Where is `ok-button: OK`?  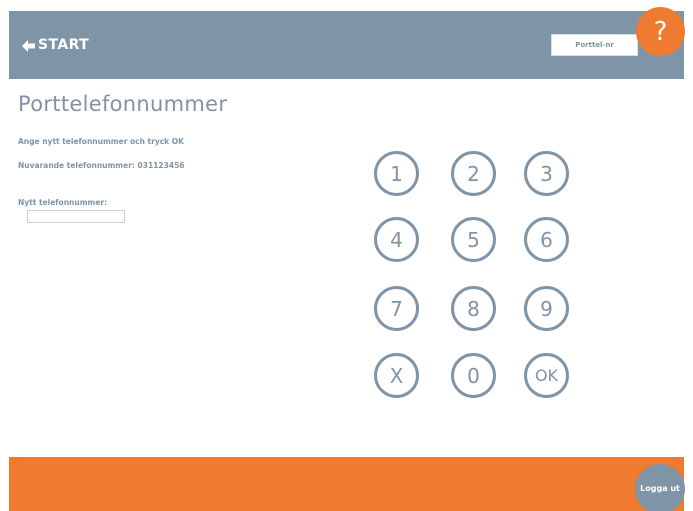
ok-button: OK is located at coordinates (546, 375).